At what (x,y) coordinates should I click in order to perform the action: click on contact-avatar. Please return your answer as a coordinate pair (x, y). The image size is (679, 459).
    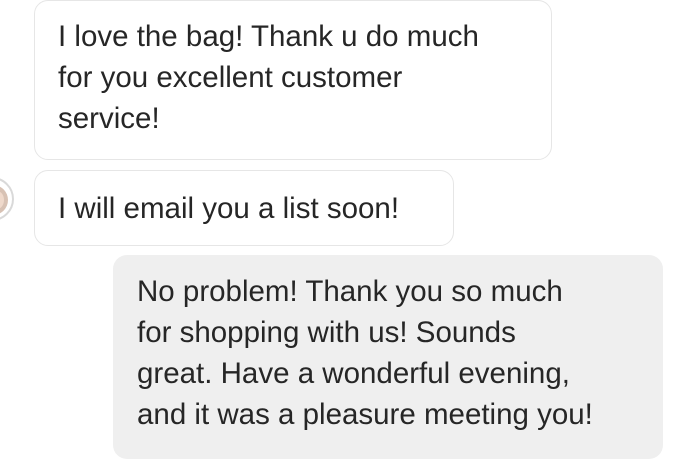
    Looking at the image, I should click on (7, 199).